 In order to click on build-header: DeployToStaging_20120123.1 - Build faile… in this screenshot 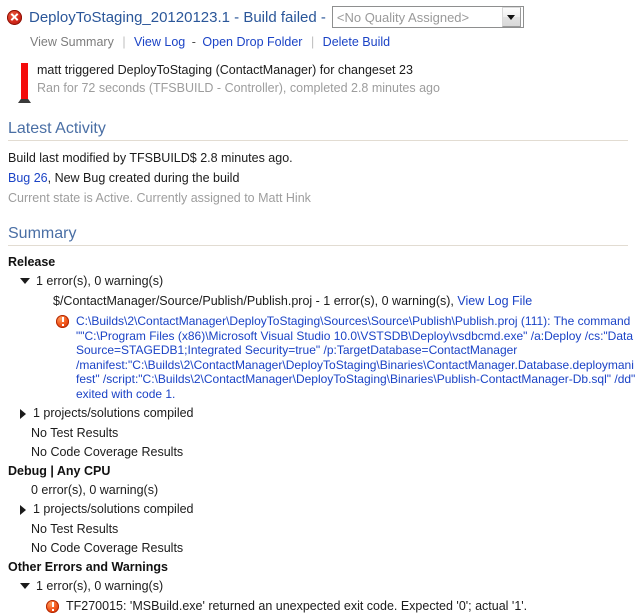, I will do `click(318, 14)`.